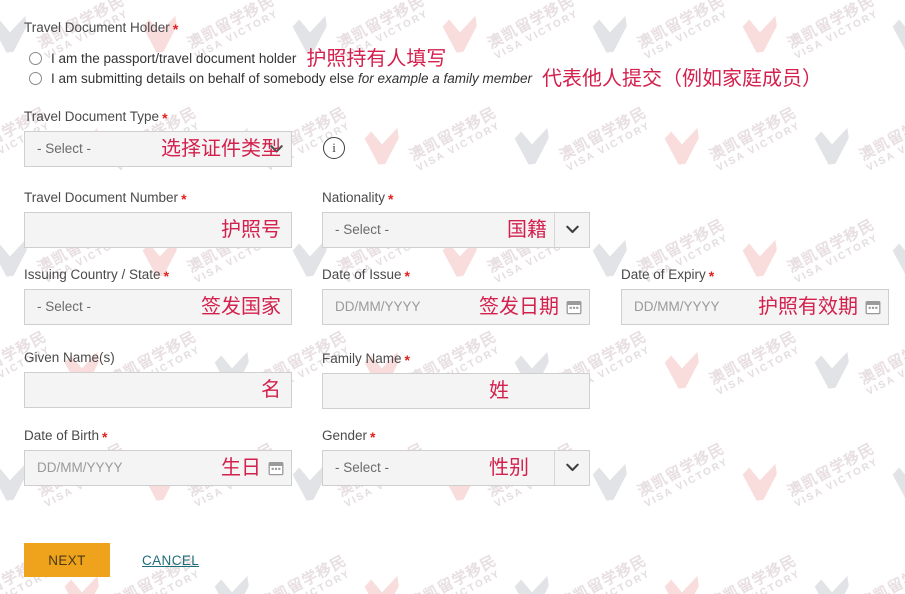 This screenshot has width=905, height=594. What do you see at coordinates (67, 560) in the screenshot?
I see `next-button: NEXT` at bounding box center [67, 560].